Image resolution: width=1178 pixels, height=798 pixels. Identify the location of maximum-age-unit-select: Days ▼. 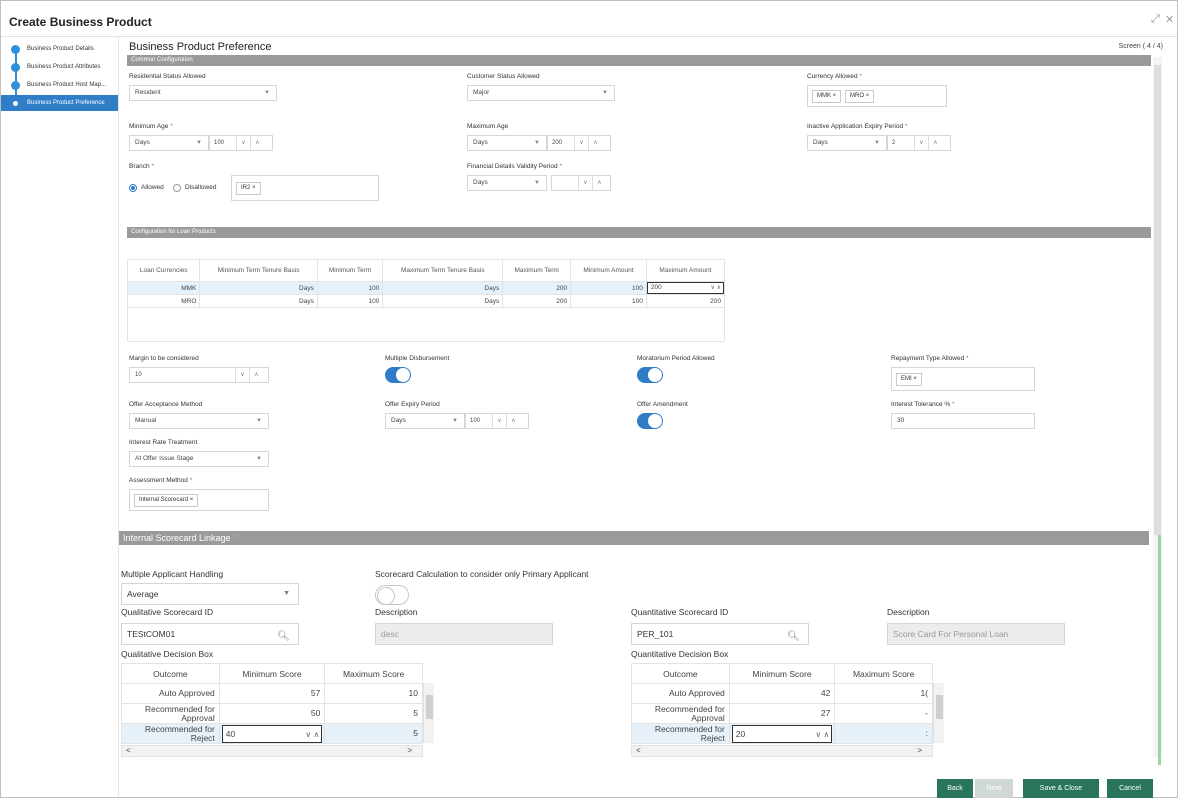
(507, 143).